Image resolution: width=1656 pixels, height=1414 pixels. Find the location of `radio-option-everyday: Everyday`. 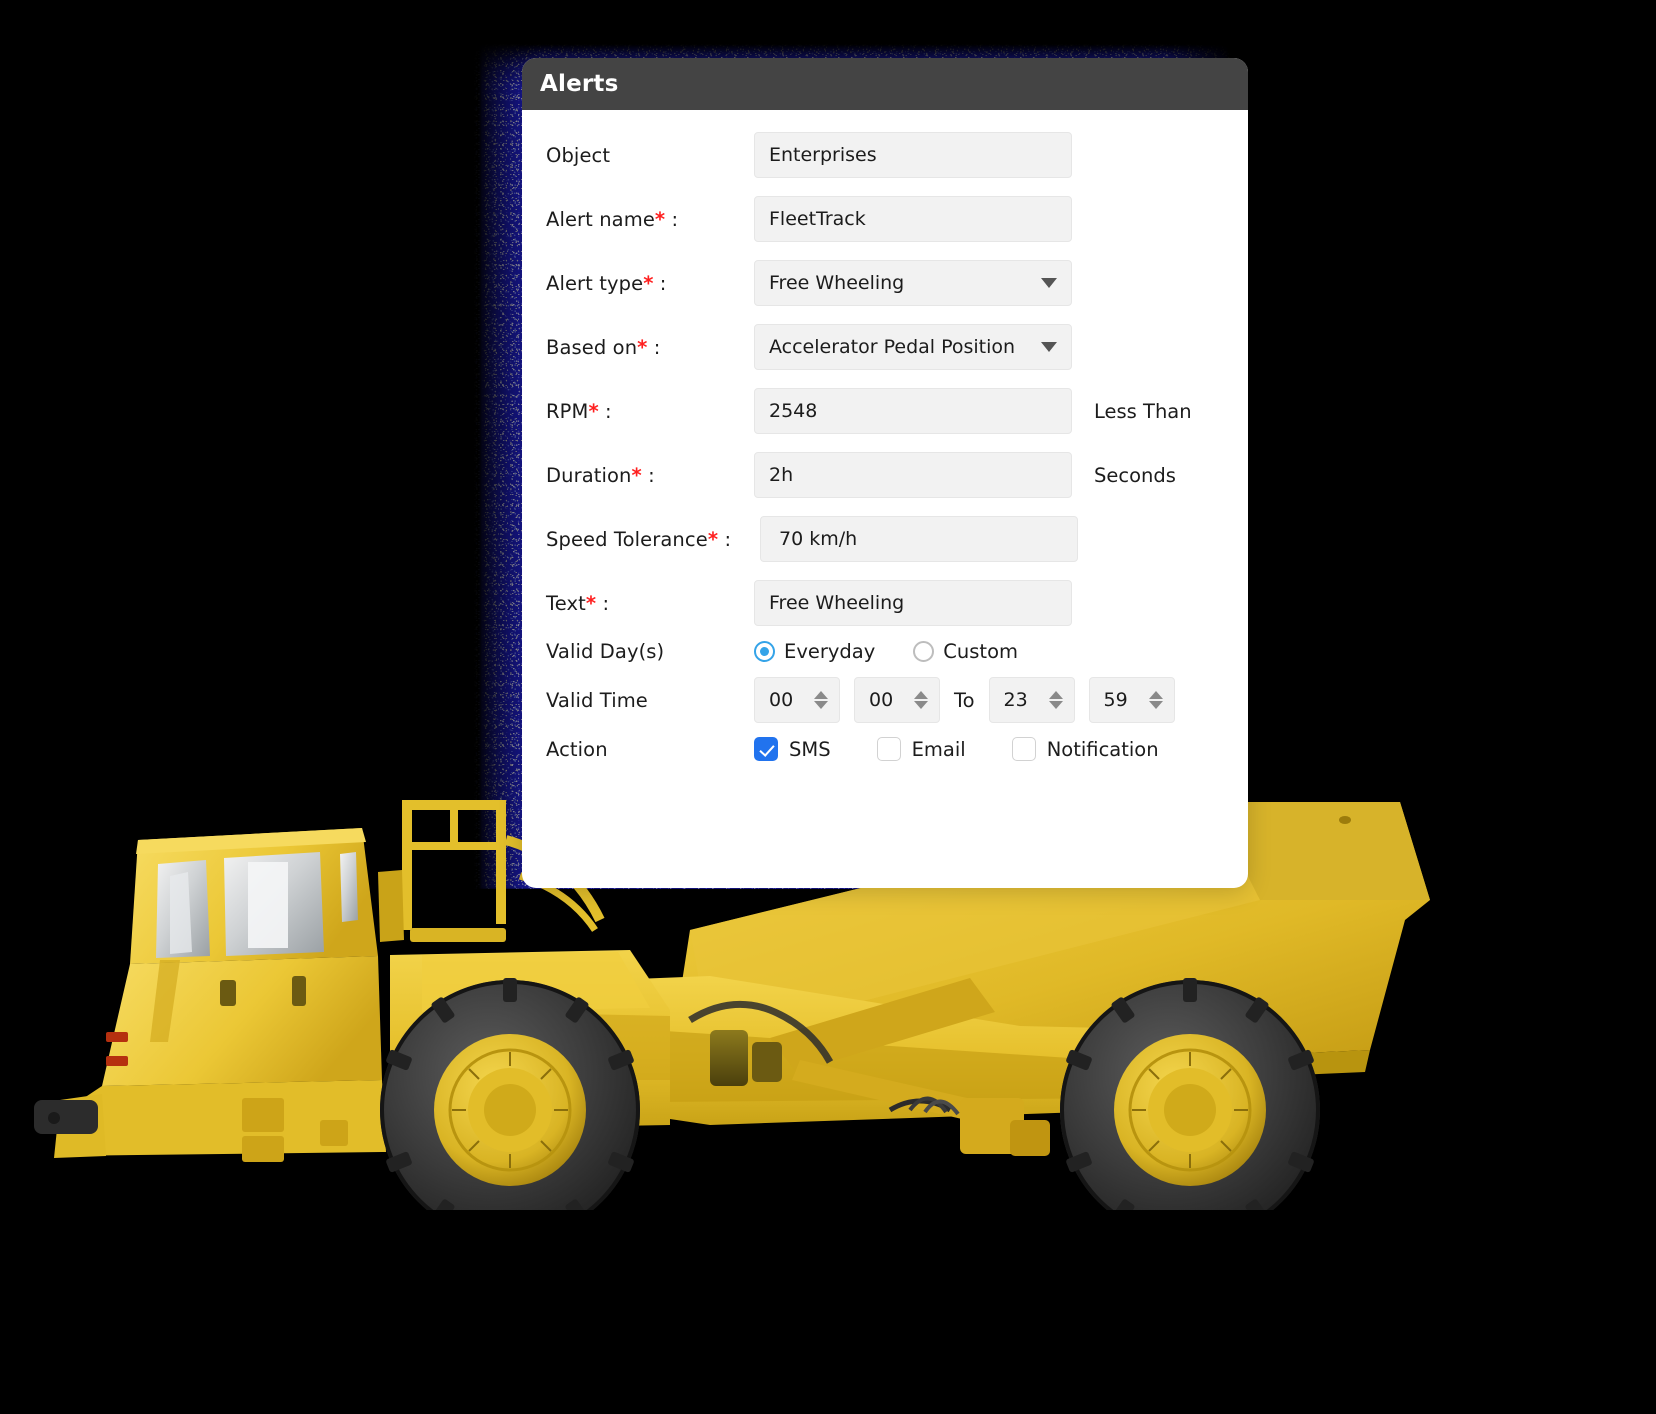

radio-option-everyday: Everyday is located at coordinates (814, 651).